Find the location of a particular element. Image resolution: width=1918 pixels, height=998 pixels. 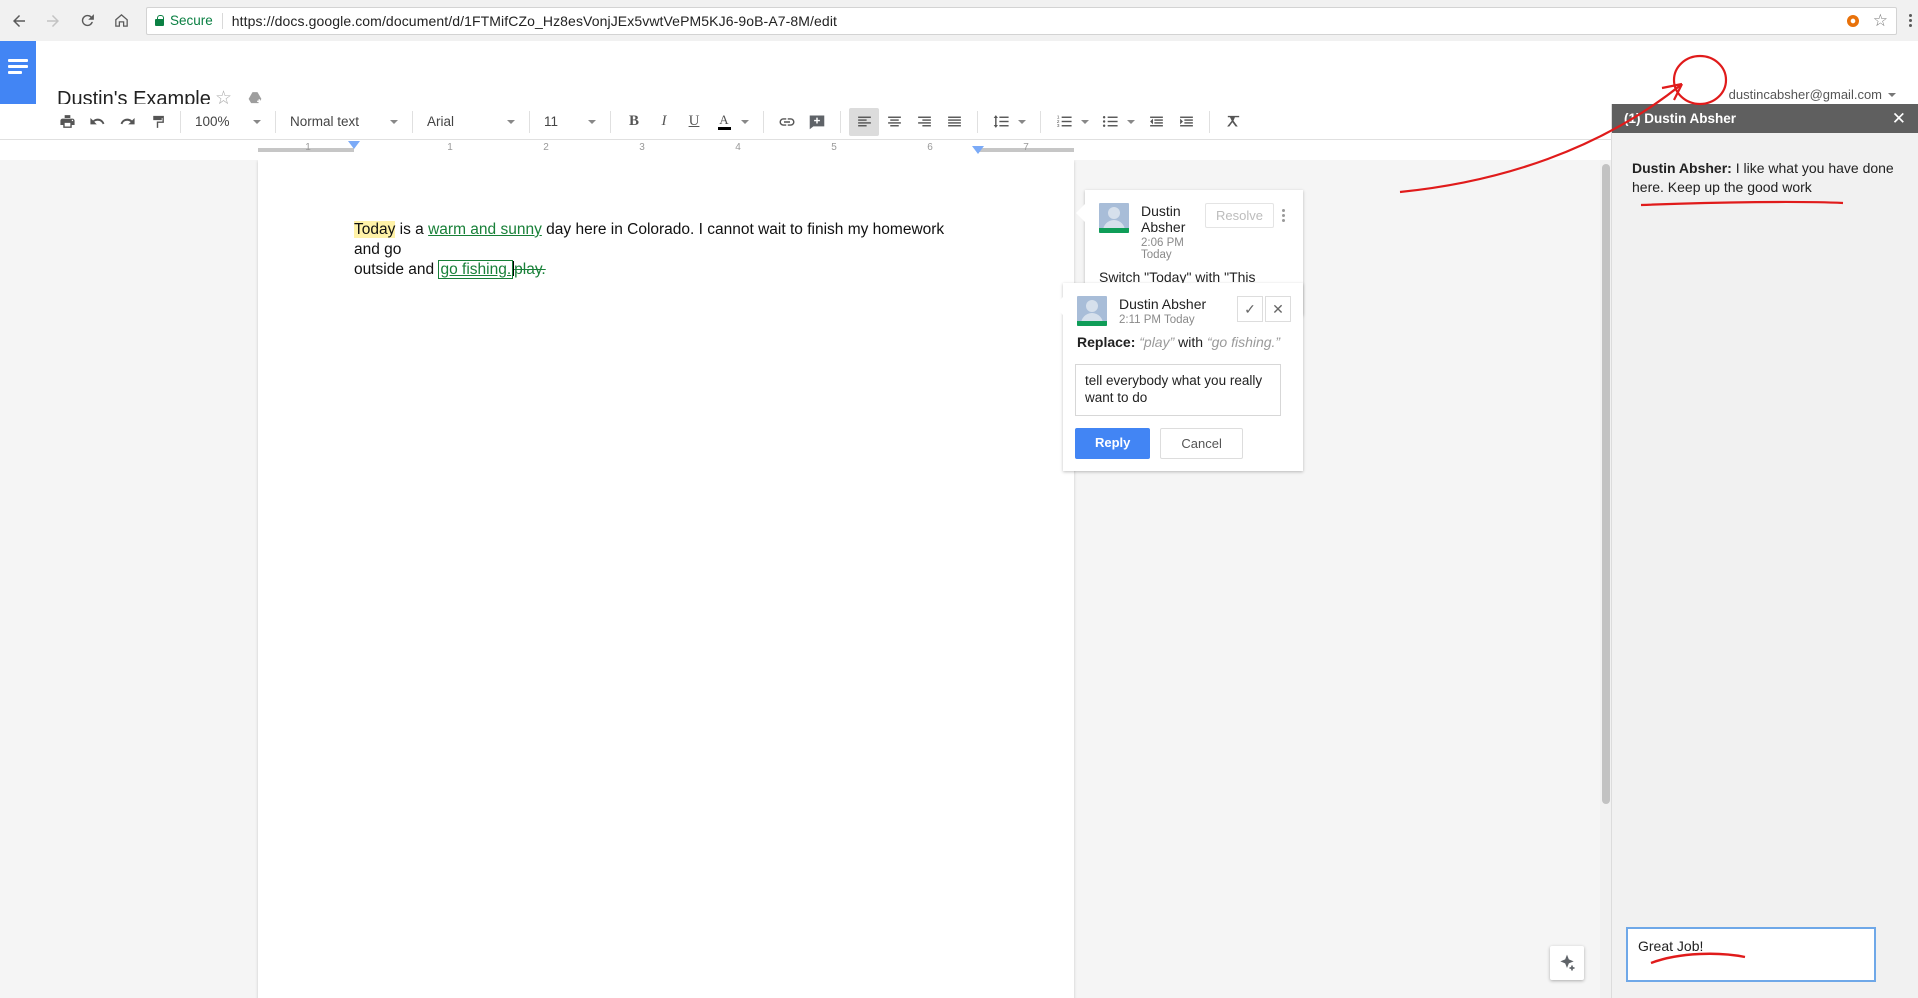

font-size-select: 11 is located at coordinates (570, 122).